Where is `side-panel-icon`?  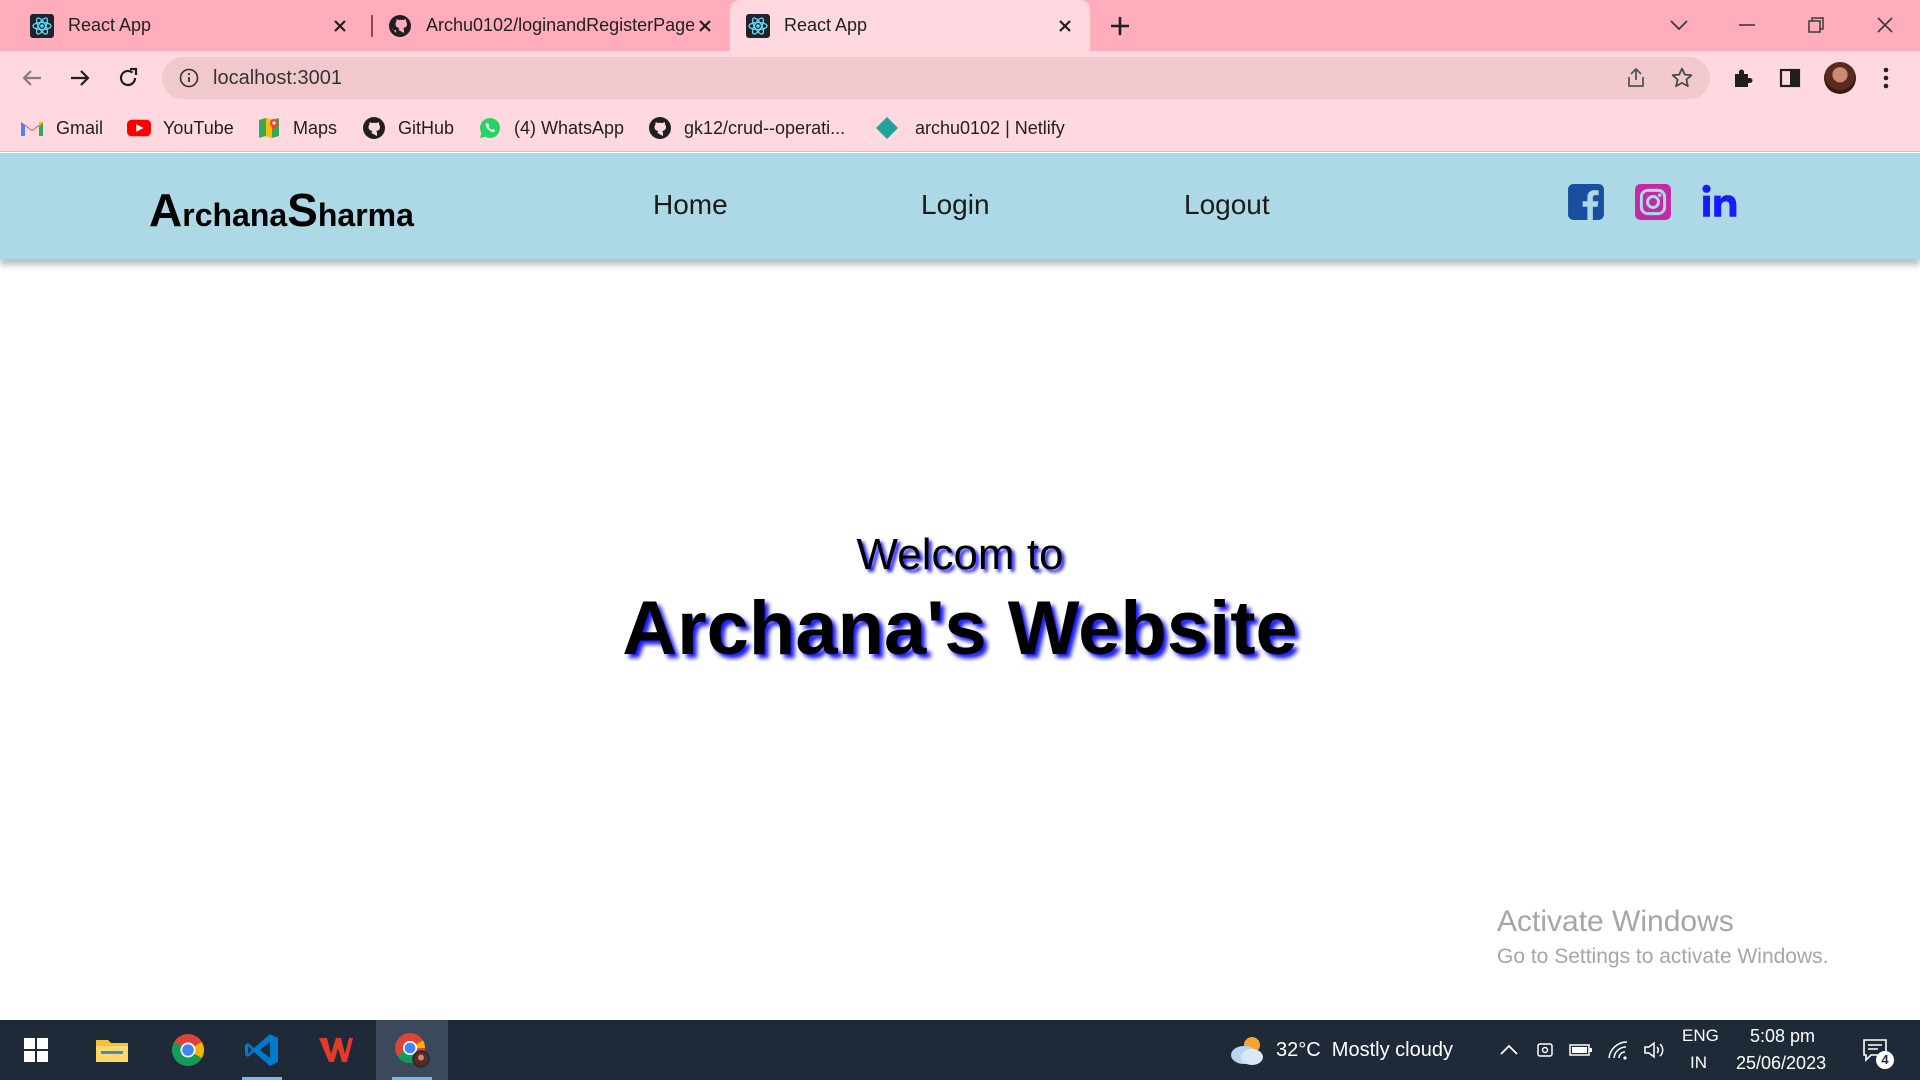
side-panel-icon is located at coordinates (1790, 78).